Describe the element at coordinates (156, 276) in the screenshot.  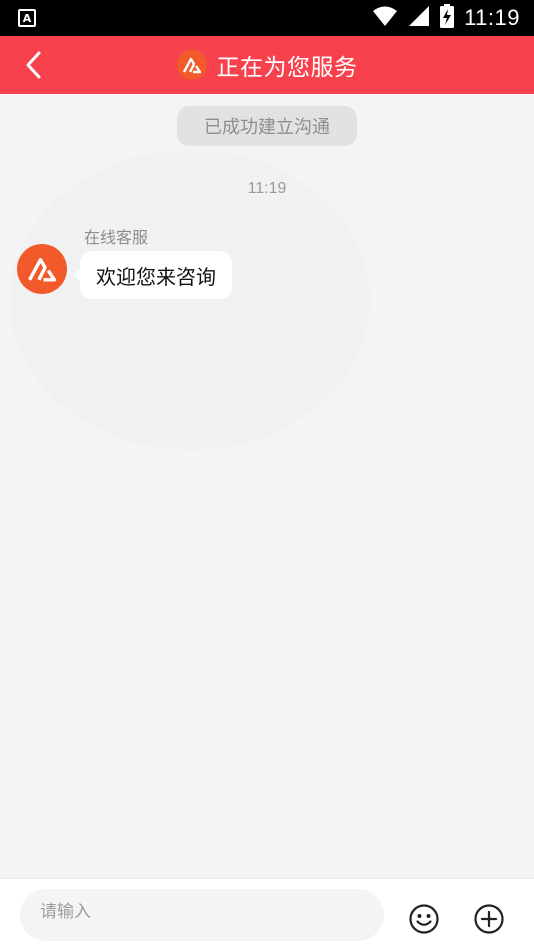
I see `message-text: 欢迎您来咨询` at that location.